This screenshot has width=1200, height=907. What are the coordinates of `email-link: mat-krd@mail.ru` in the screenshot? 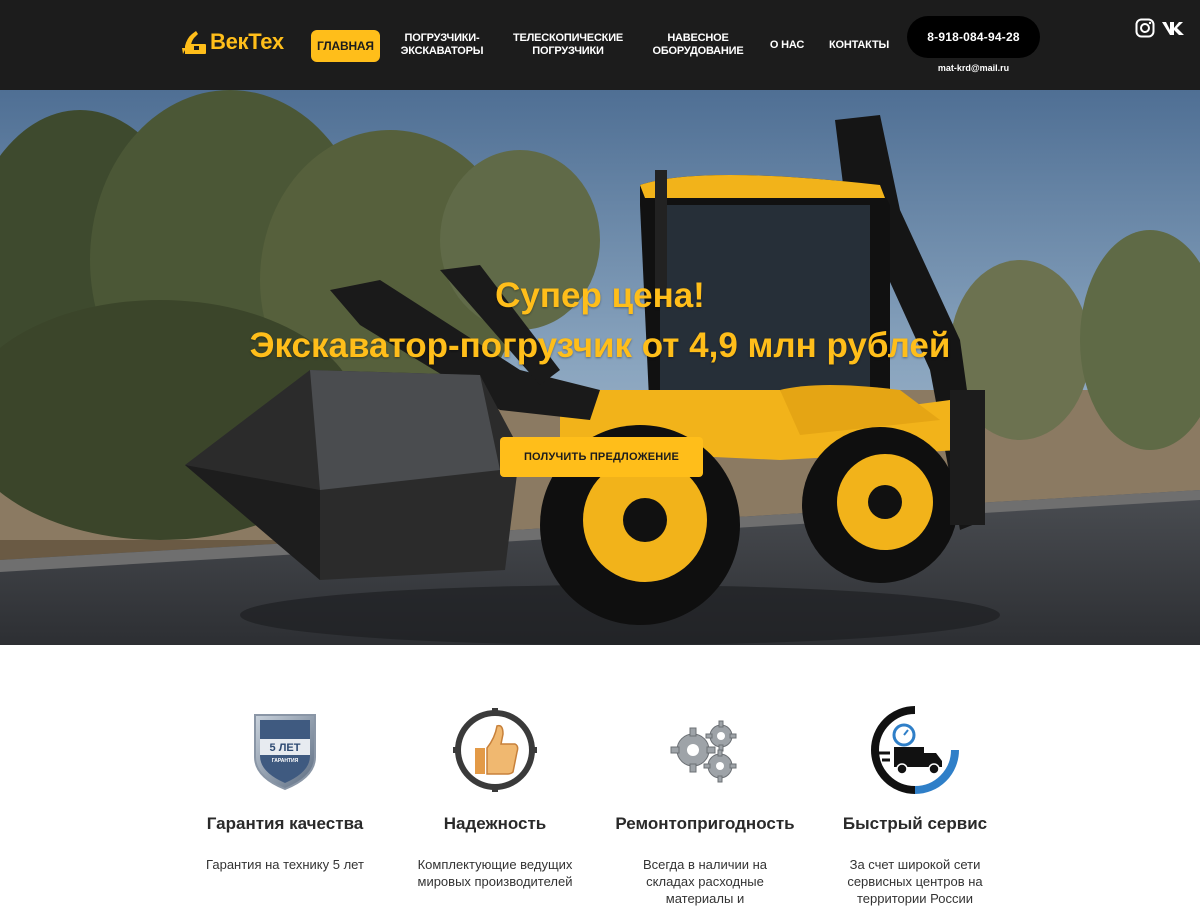 It's located at (973, 68).